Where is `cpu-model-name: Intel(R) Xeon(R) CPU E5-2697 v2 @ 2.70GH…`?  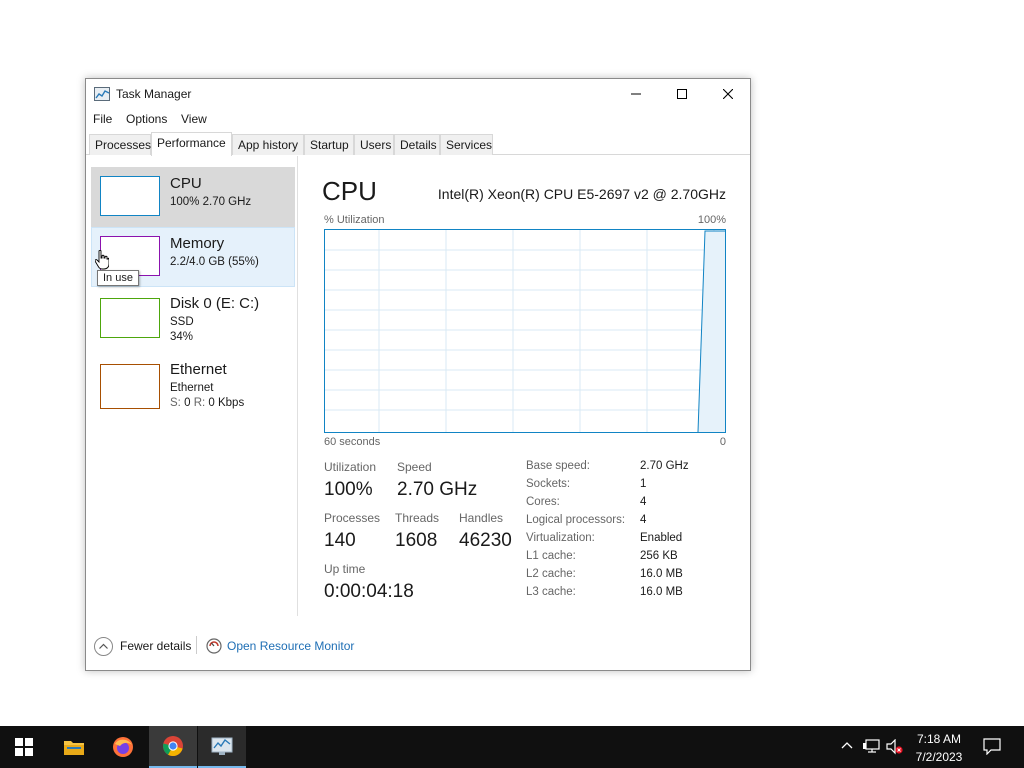 cpu-model-name: Intel(R) Xeon(R) CPU E5-2697 v2 @ 2.70GH… is located at coordinates (581, 194).